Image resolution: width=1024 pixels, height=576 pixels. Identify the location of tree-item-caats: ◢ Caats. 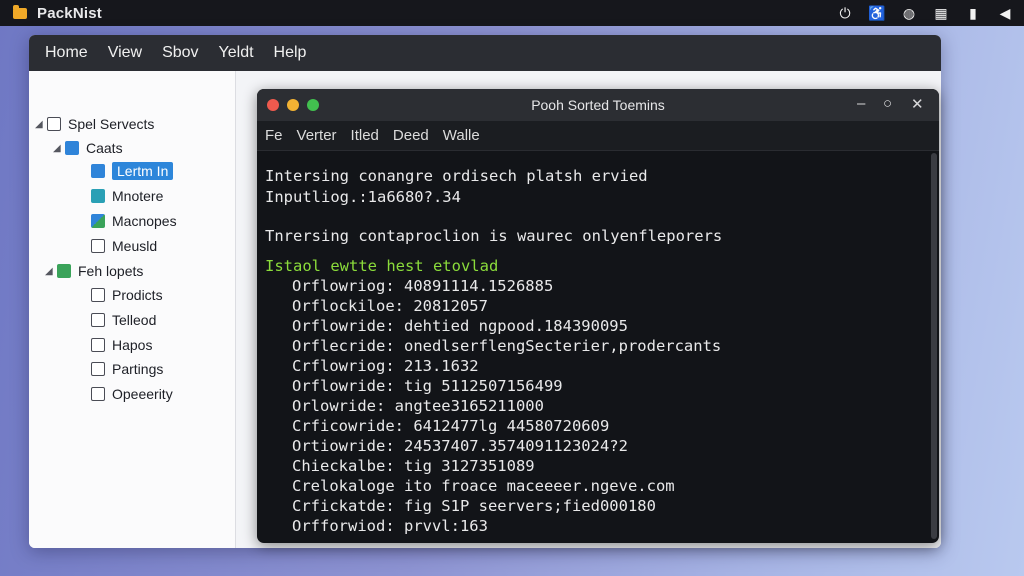
(88, 148).